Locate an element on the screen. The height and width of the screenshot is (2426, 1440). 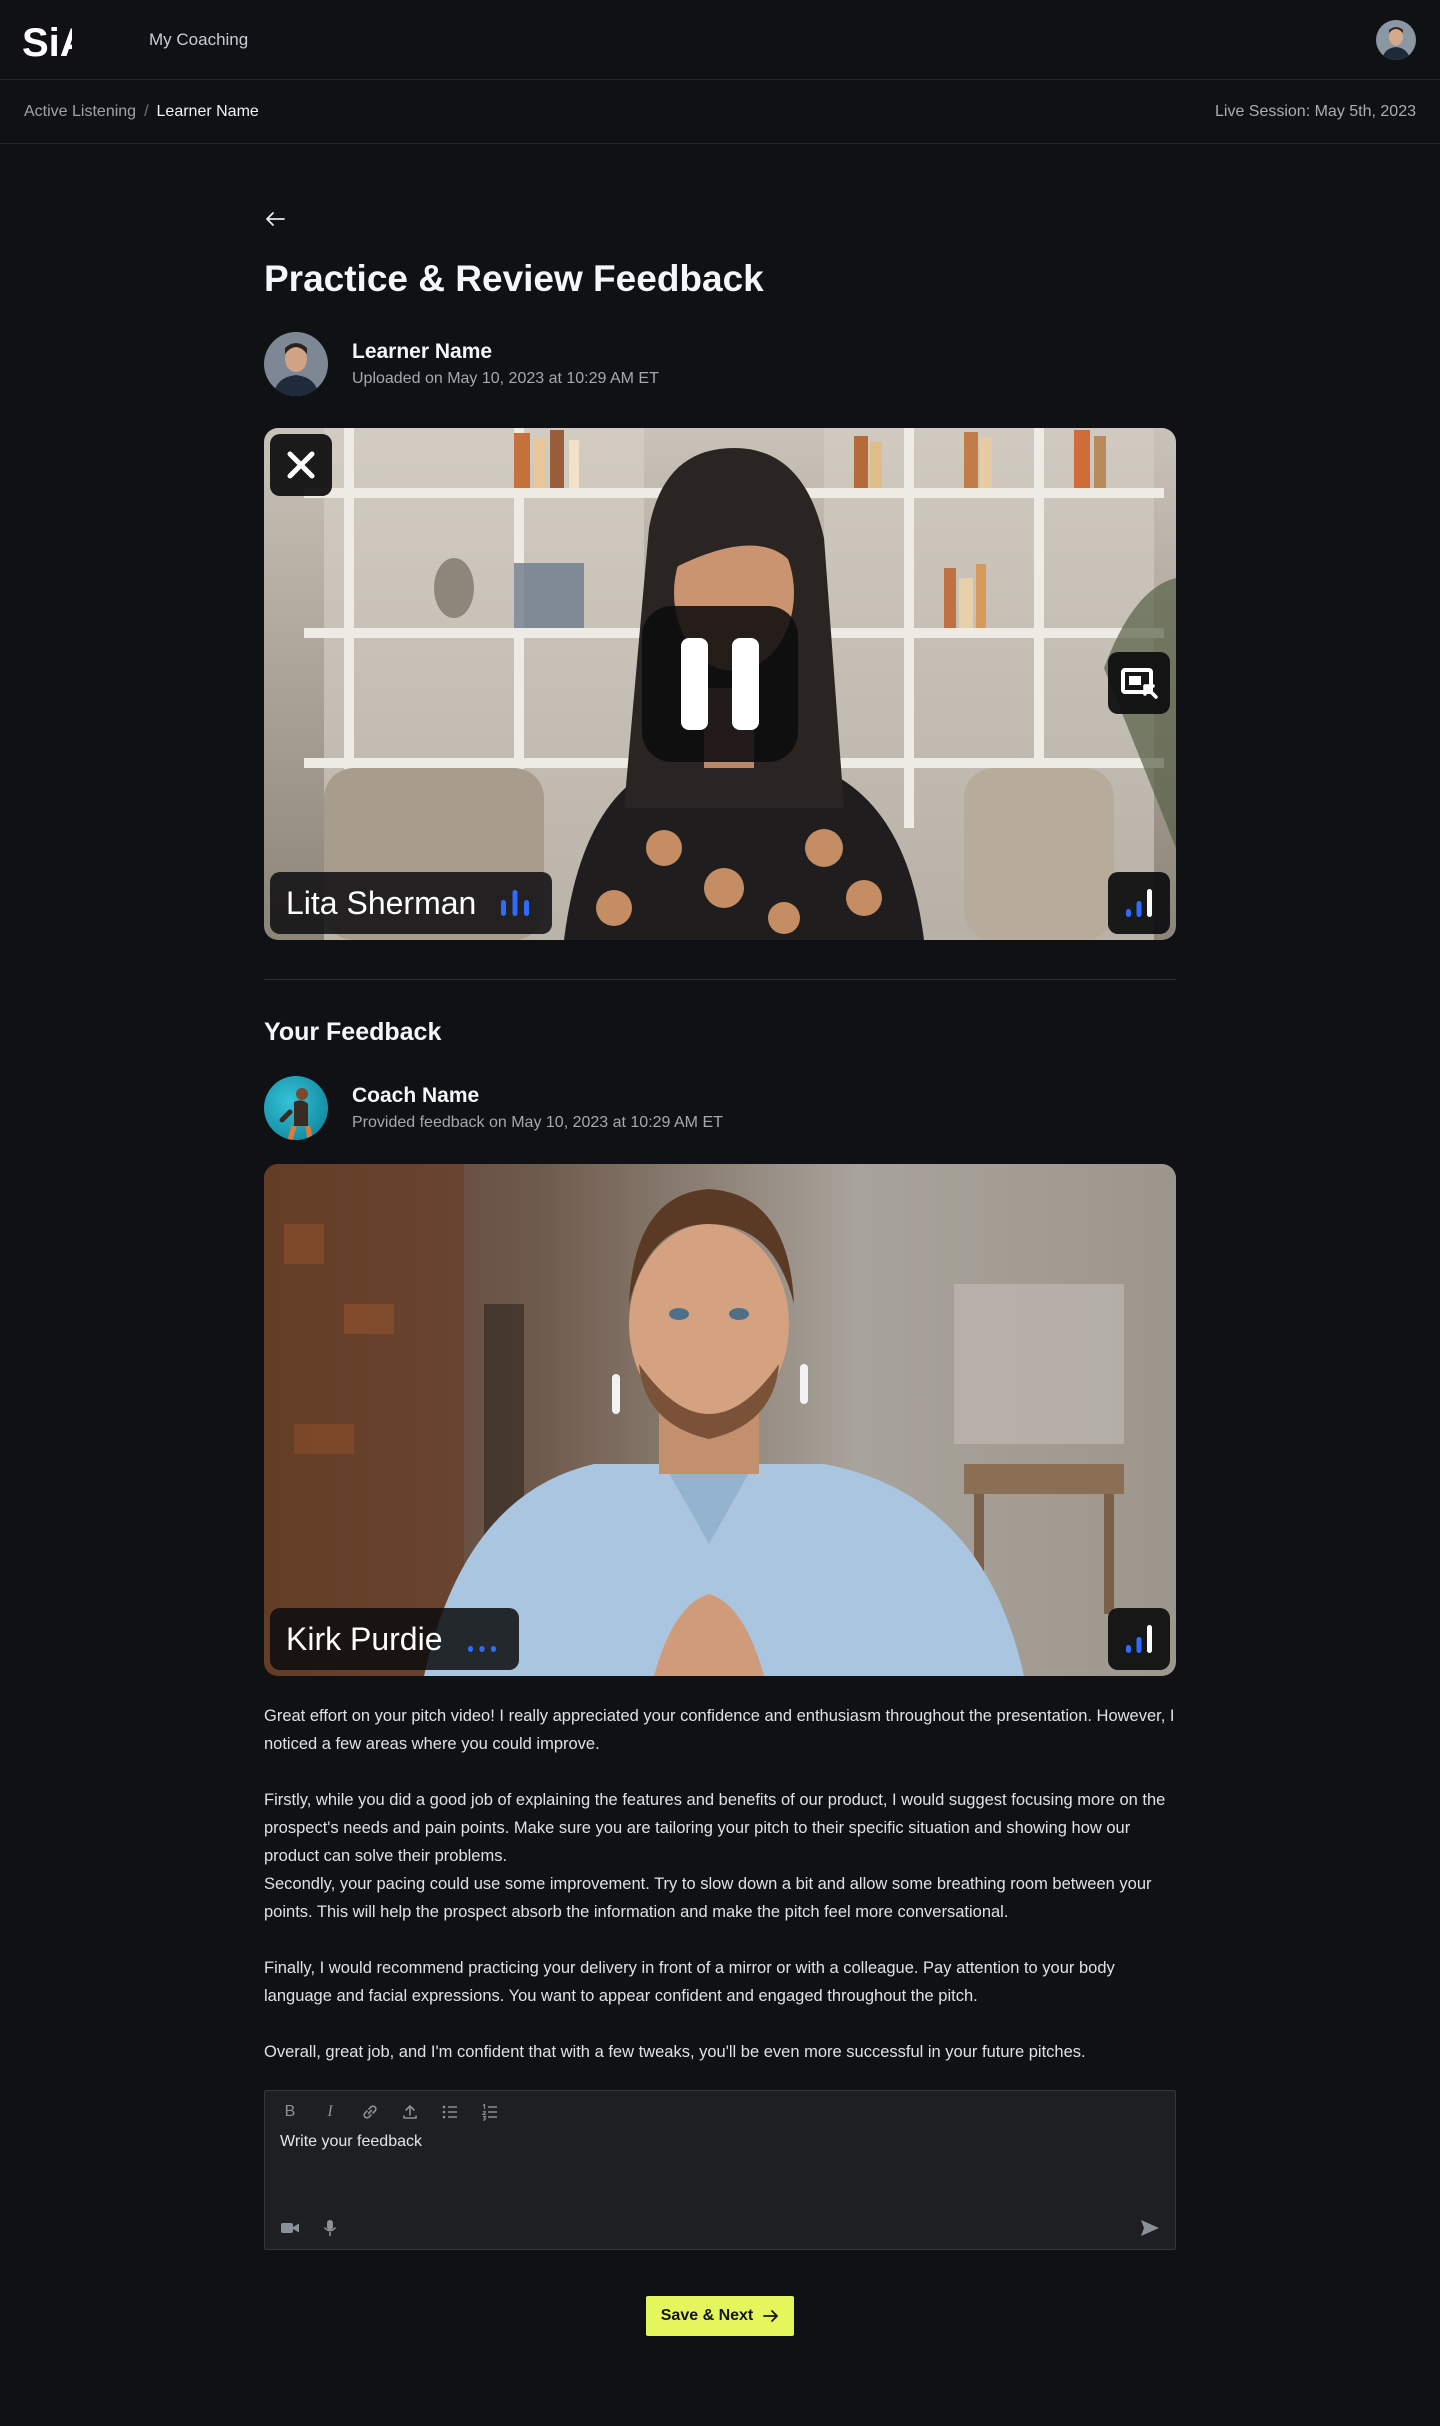
close-video-button is located at coordinates (301, 465).